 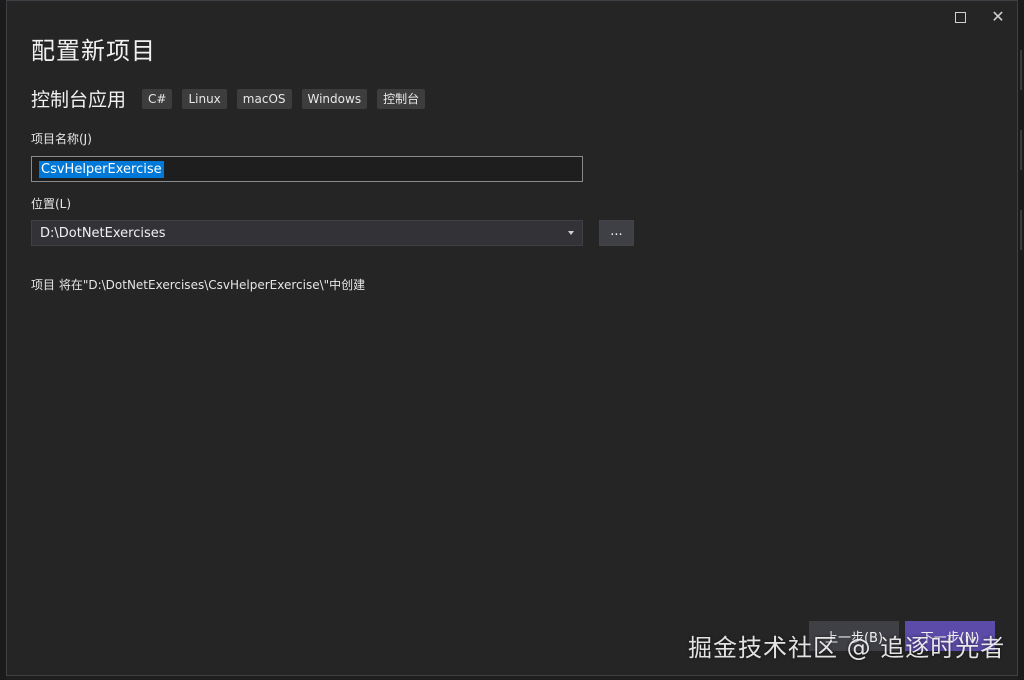 I want to click on page-title: 配置新项目, so click(x=93, y=51).